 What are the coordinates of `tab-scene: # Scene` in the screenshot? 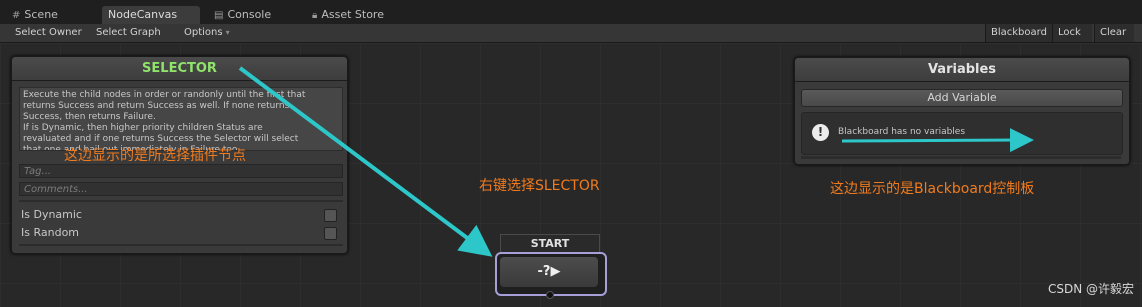 It's located at (35, 15).